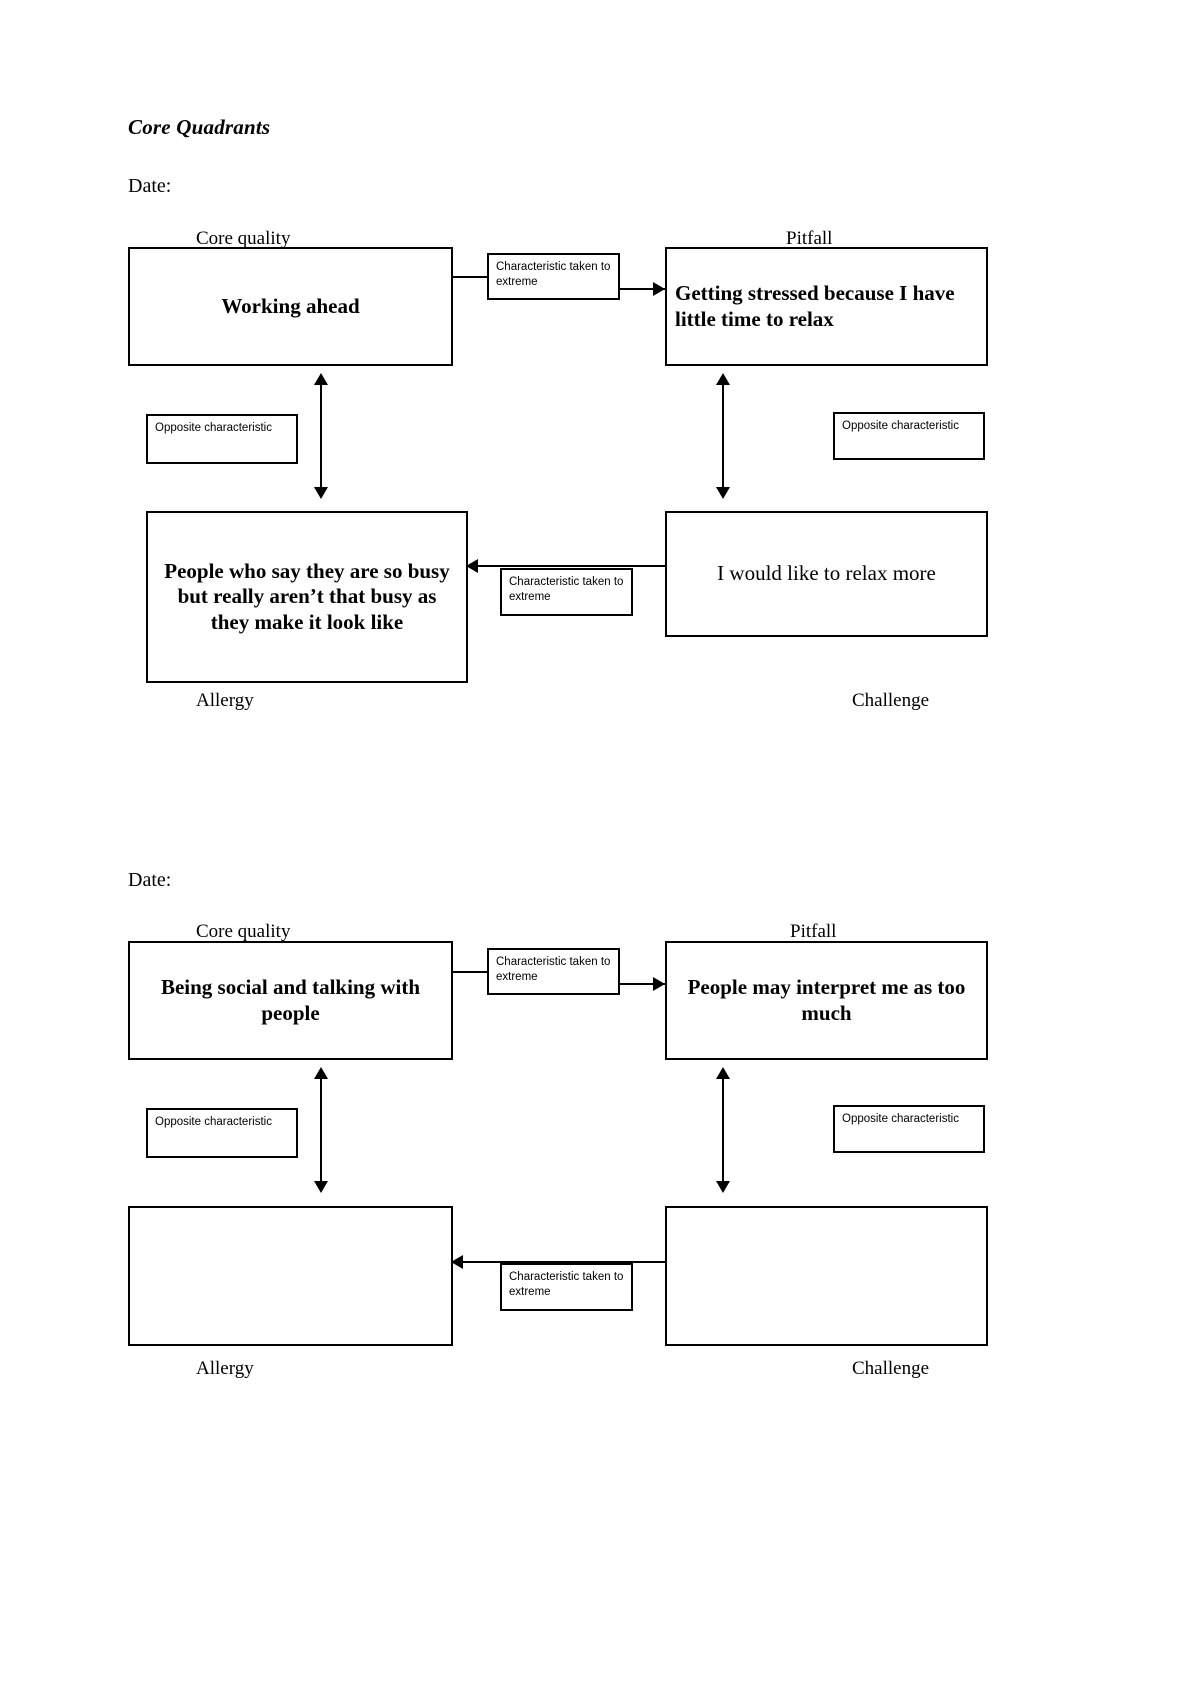 The image size is (1200, 1698). I want to click on date-label-1: Date:, so click(150, 186).